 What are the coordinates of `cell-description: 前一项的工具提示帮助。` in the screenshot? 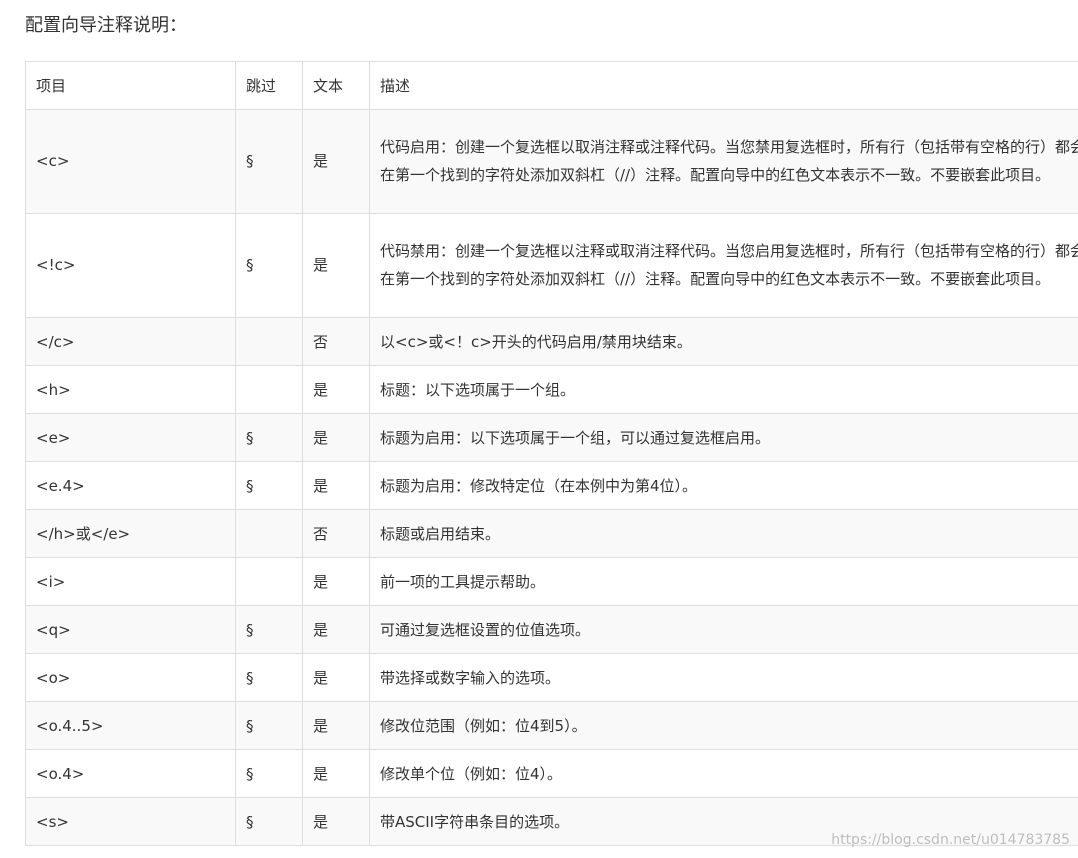 It's located at (723, 581).